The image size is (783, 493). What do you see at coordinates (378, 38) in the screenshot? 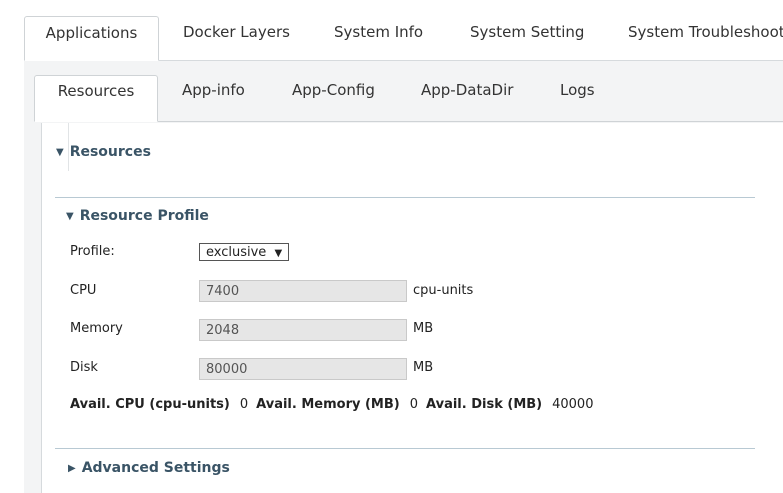
I see `tab-system-info: System Info` at bounding box center [378, 38].